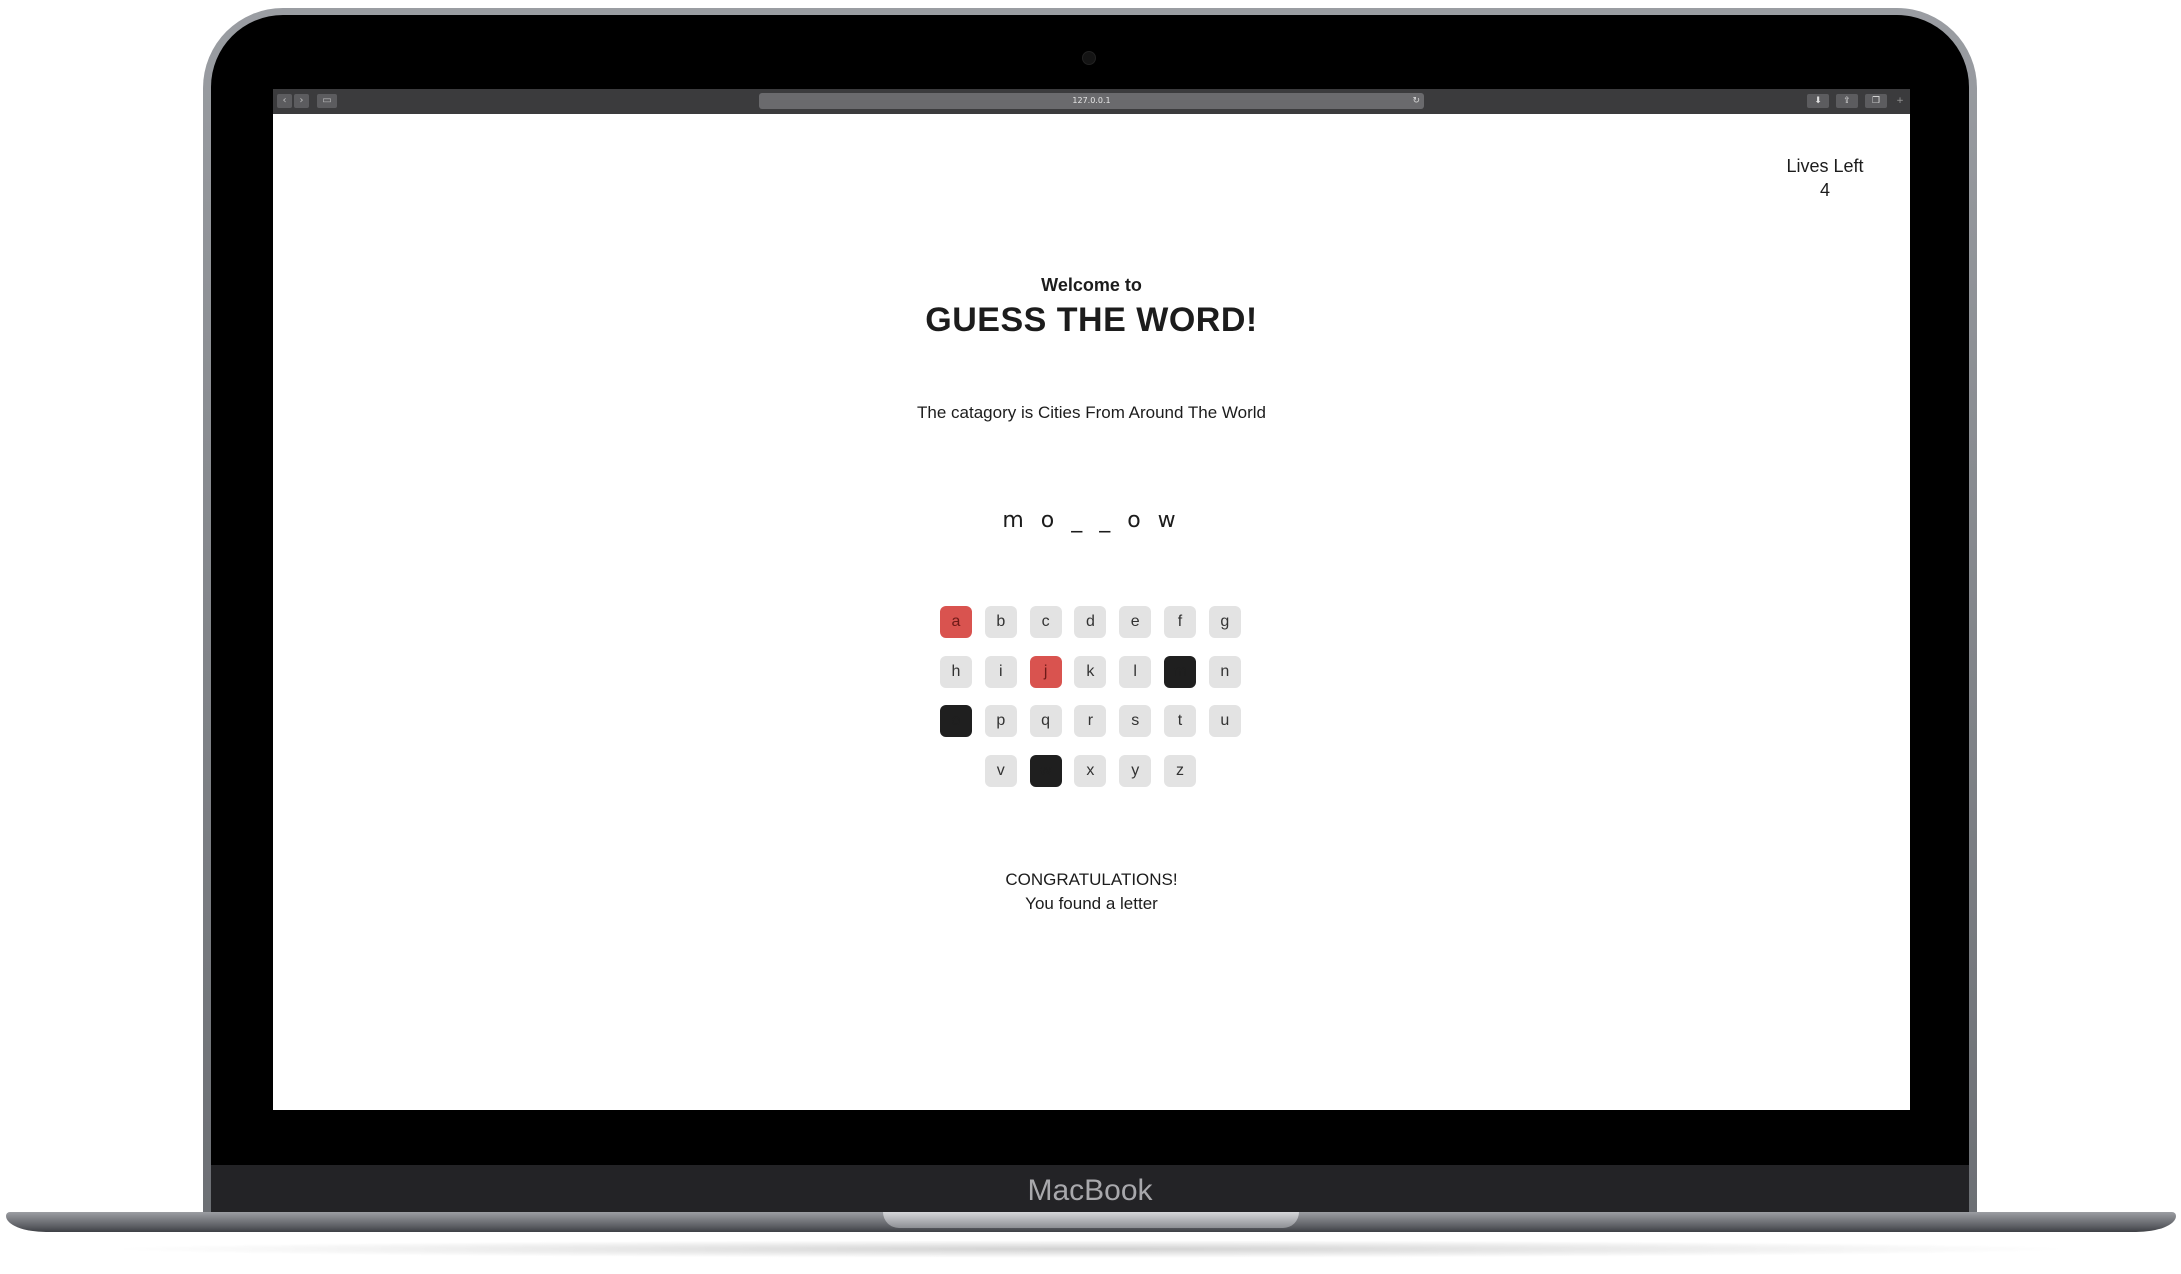 Image resolution: width=2181 pixels, height=1274 pixels. I want to click on camera-icon, so click(1089, 58).